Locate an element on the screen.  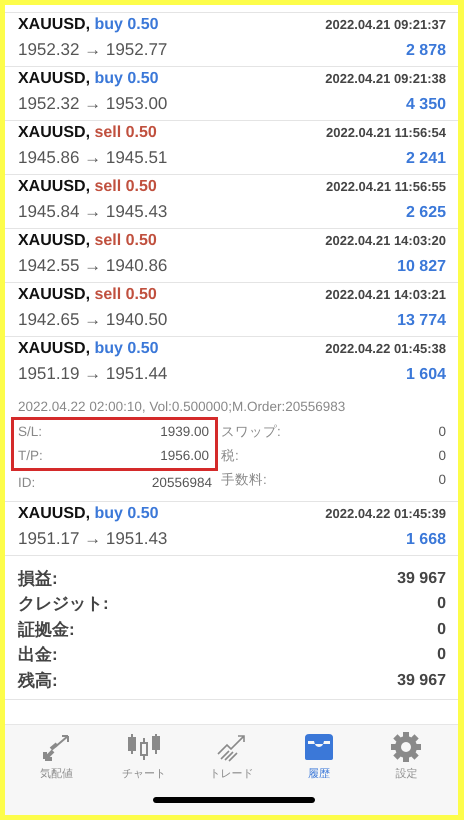
settings-icon is located at coordinates (406, 747).